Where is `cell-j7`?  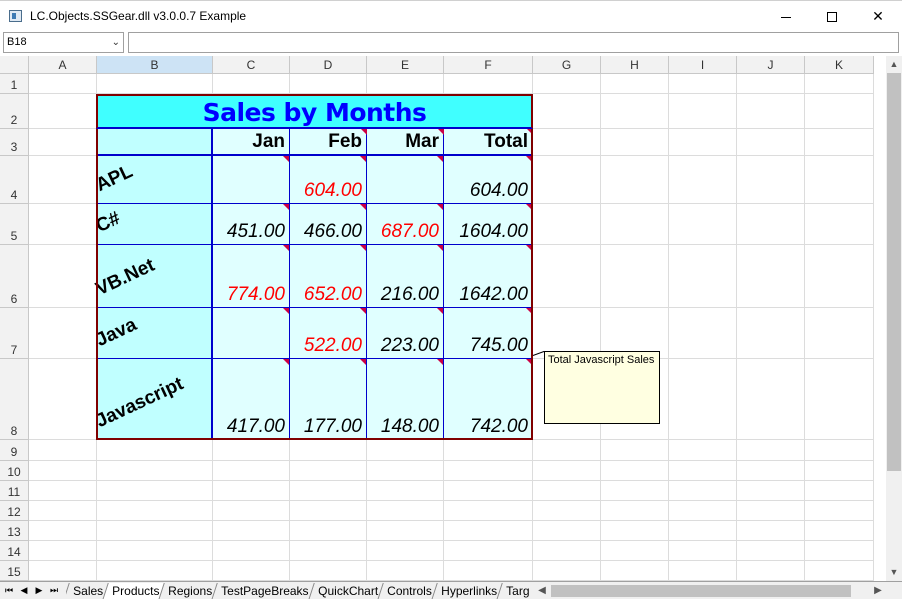 cell-j7 is located at coordinates (771, 333).